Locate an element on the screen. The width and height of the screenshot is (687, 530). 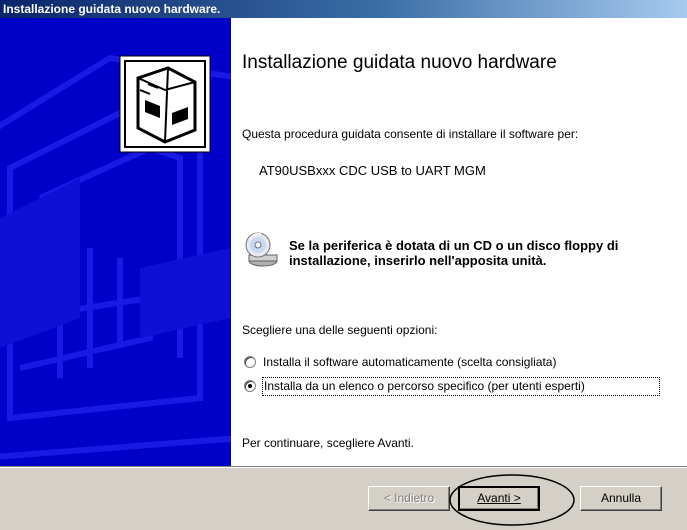
hardware-icon is located at coordinates (165, 104).